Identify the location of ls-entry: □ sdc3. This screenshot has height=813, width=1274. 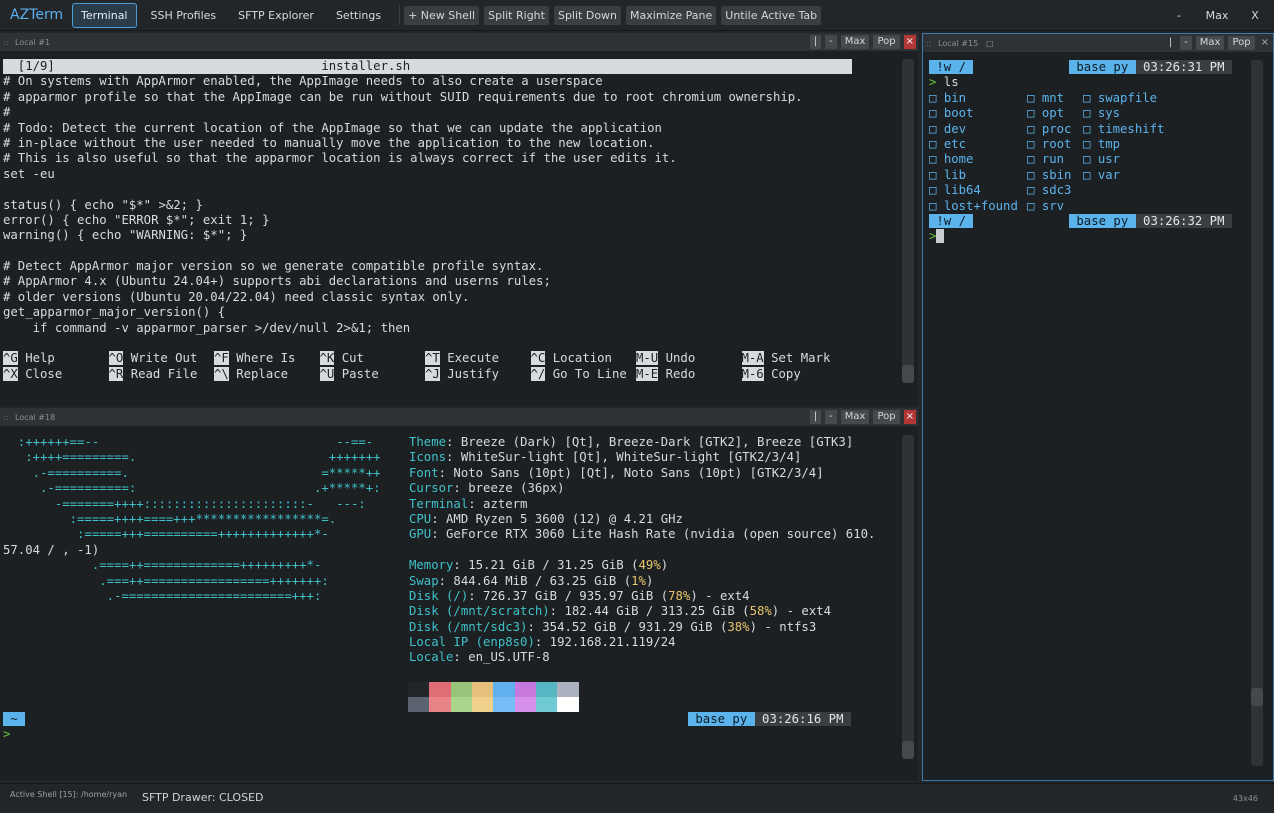
(1049, 190).